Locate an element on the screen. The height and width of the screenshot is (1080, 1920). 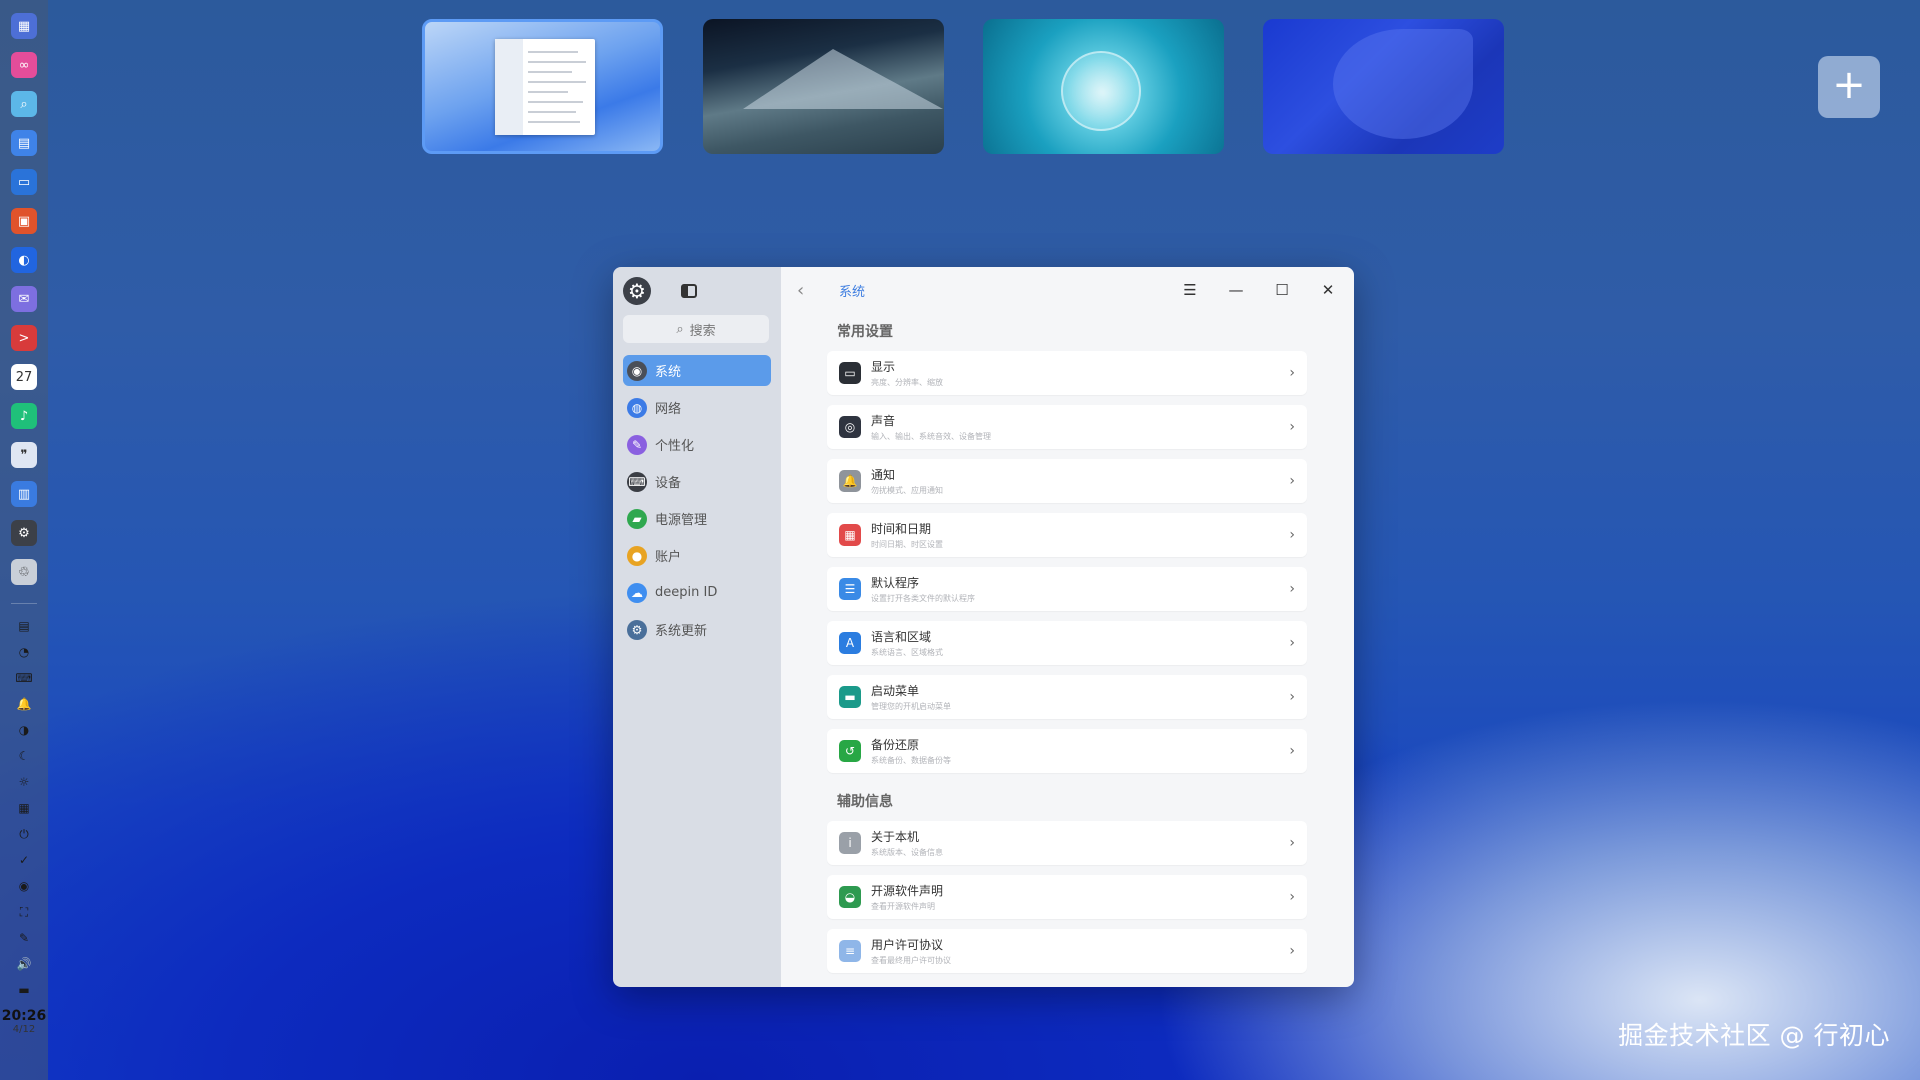
menu-button: ☰ is located at coordinates (1190, 290).